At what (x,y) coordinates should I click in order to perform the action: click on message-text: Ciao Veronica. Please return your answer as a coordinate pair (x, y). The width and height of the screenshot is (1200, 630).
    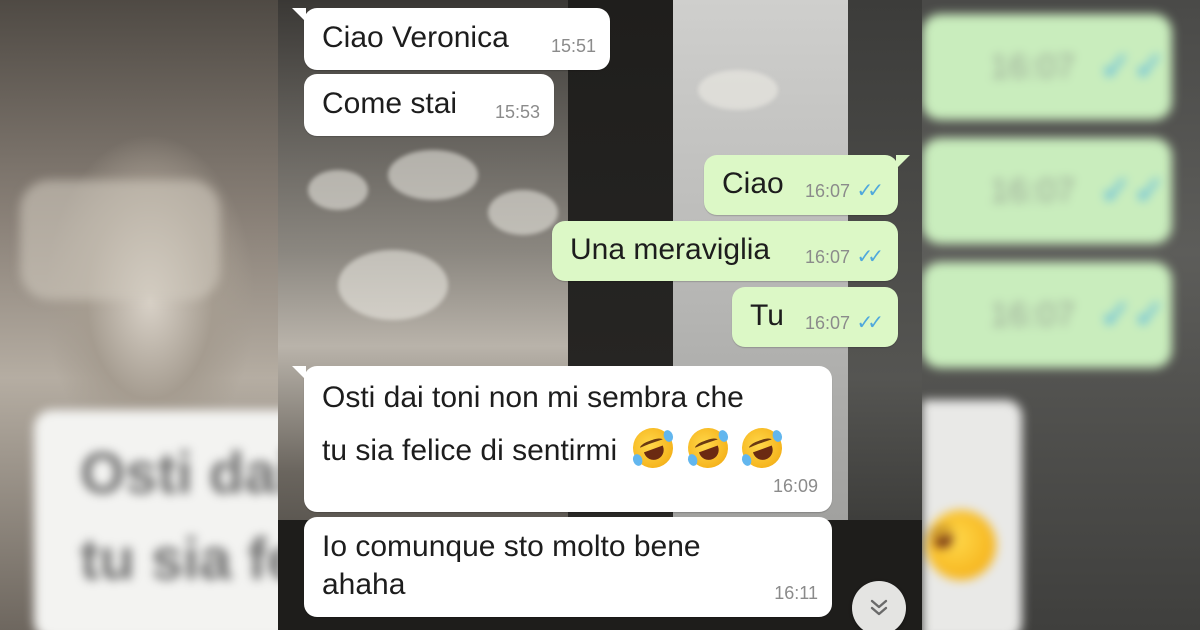
    Looking at the image, I should click on (415, 37).